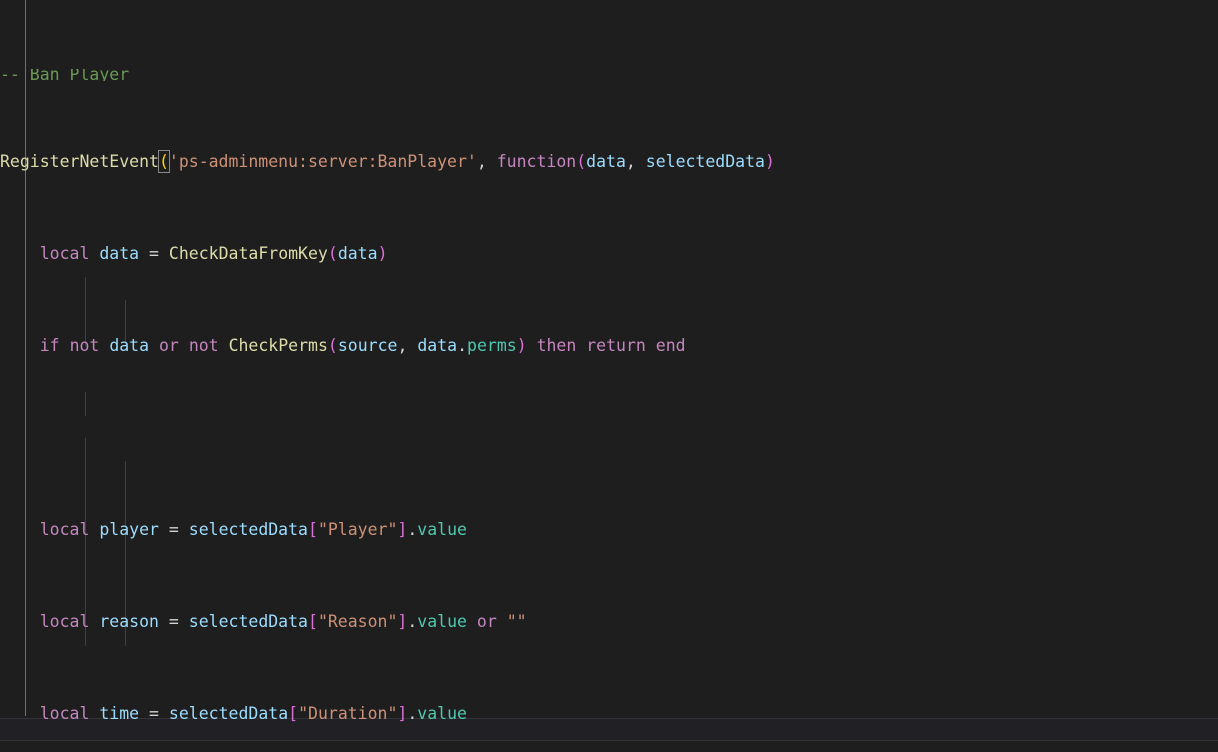 This screenshot has width=1218, height=752. What do you see at coordinates (521, 345) in the screenshot?
I see `bracket-close-cp: )` at bounding box center [521, 345].